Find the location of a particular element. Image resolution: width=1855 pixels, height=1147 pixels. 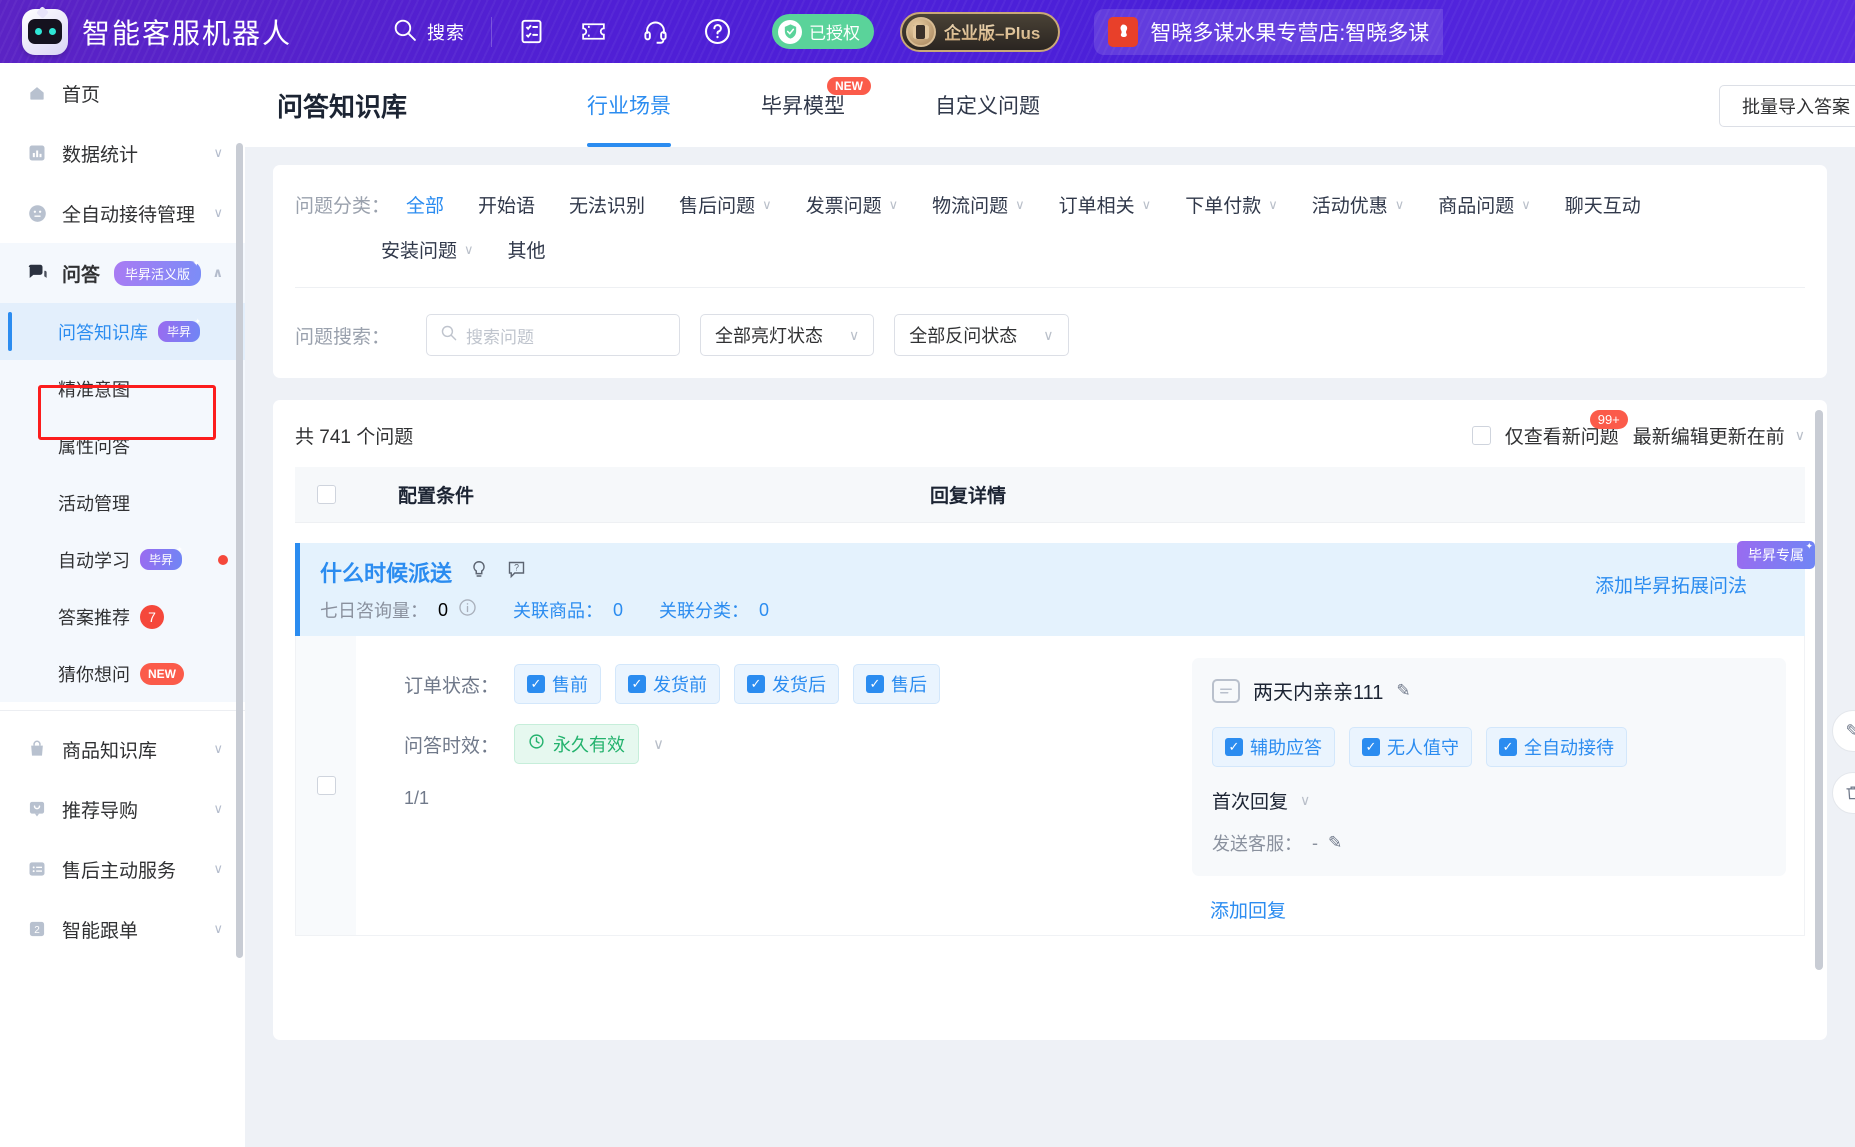

sort-select: 最新编辑更新在前 ∨ is located at coordinates (1719, 435).